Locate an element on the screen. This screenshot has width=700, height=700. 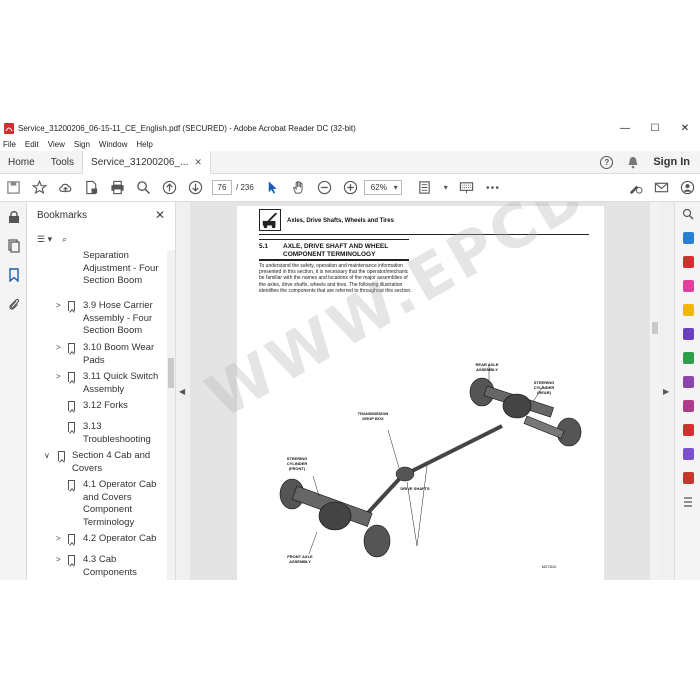
triangle-right-icon: ▶ is located at coordinates (666, 391).